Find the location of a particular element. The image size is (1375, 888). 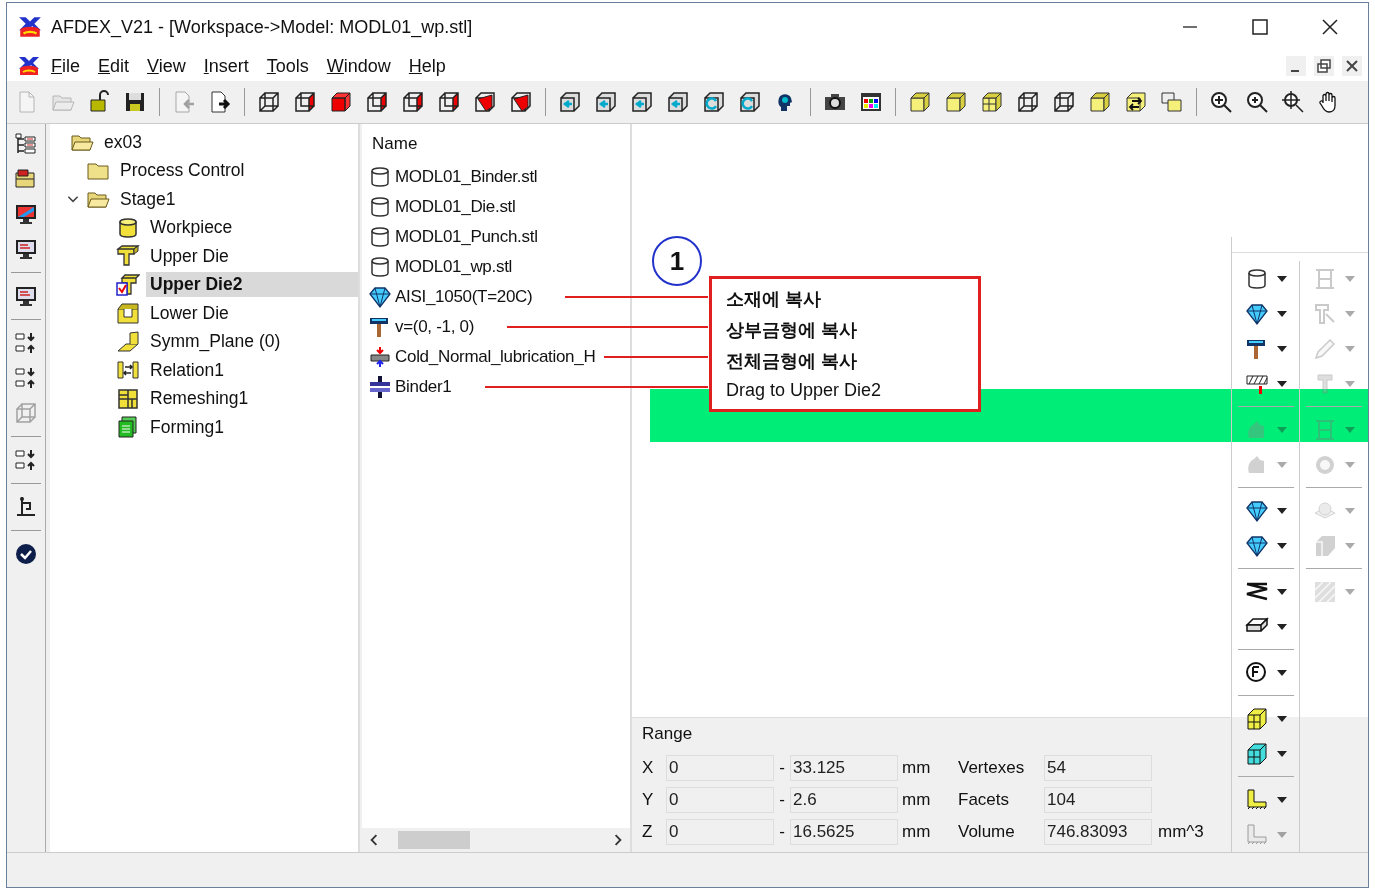

scrollbar-thumb is located at coordinates (434, 840).